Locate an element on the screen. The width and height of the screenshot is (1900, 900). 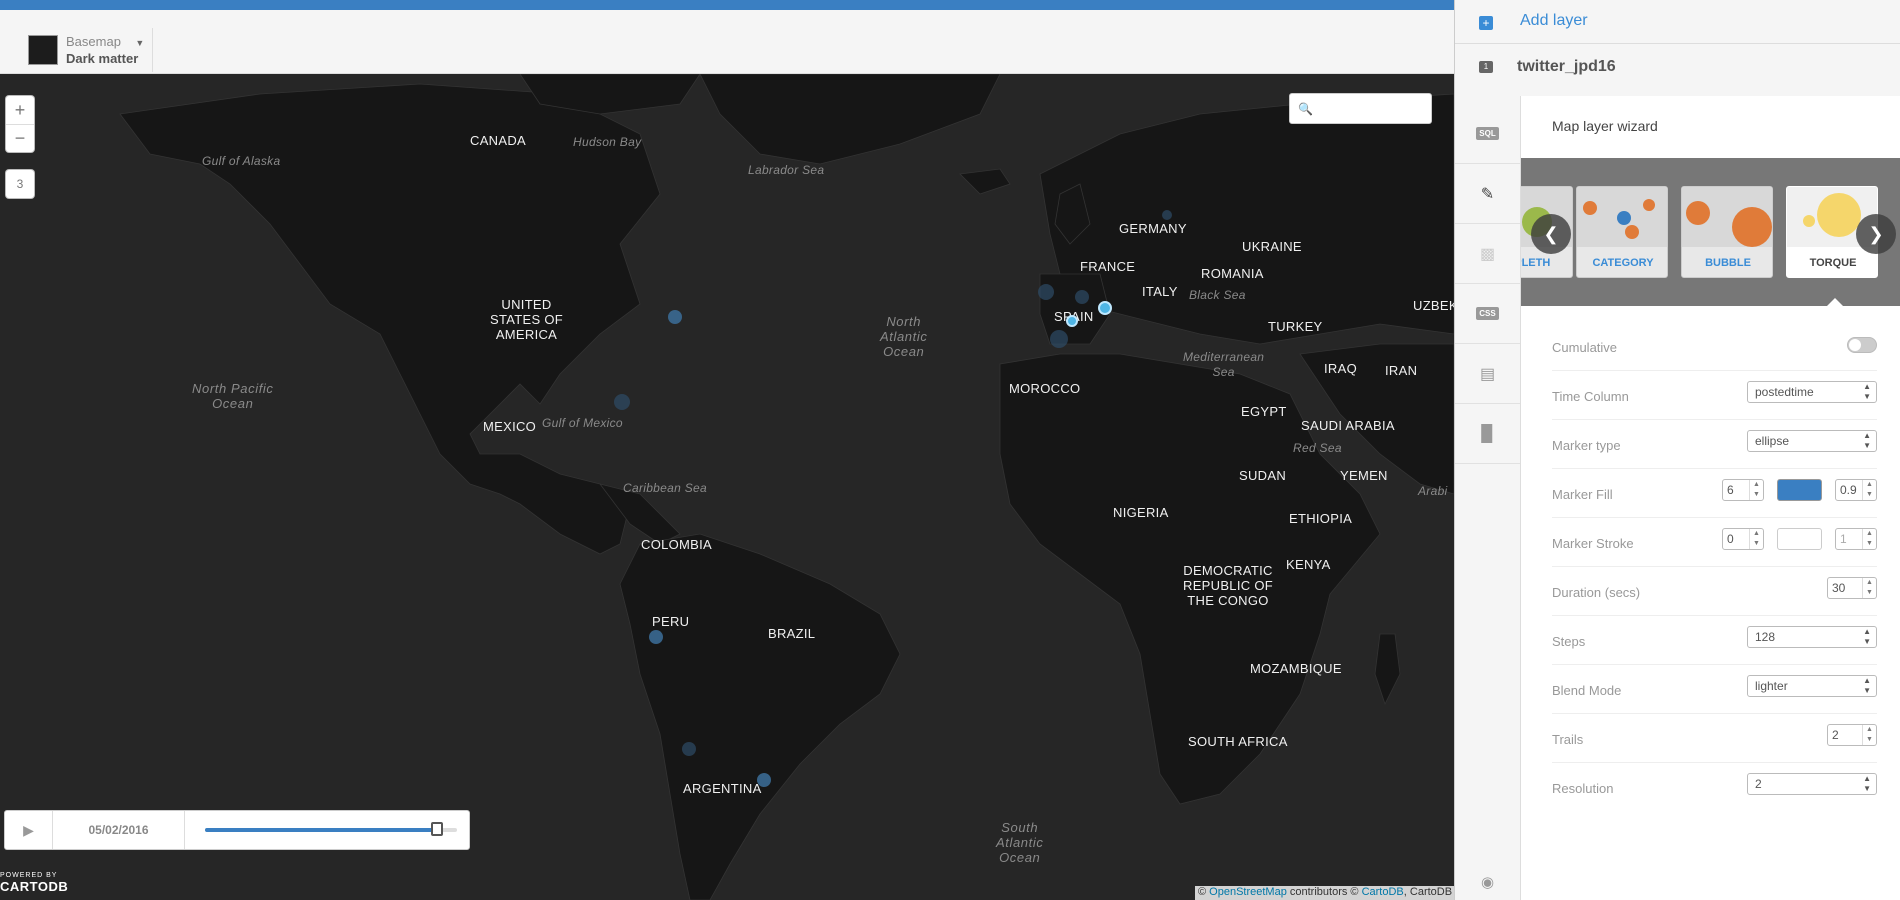
time-column-select: postedtime ▲ ▼ is located at coordinates (1812, 392).